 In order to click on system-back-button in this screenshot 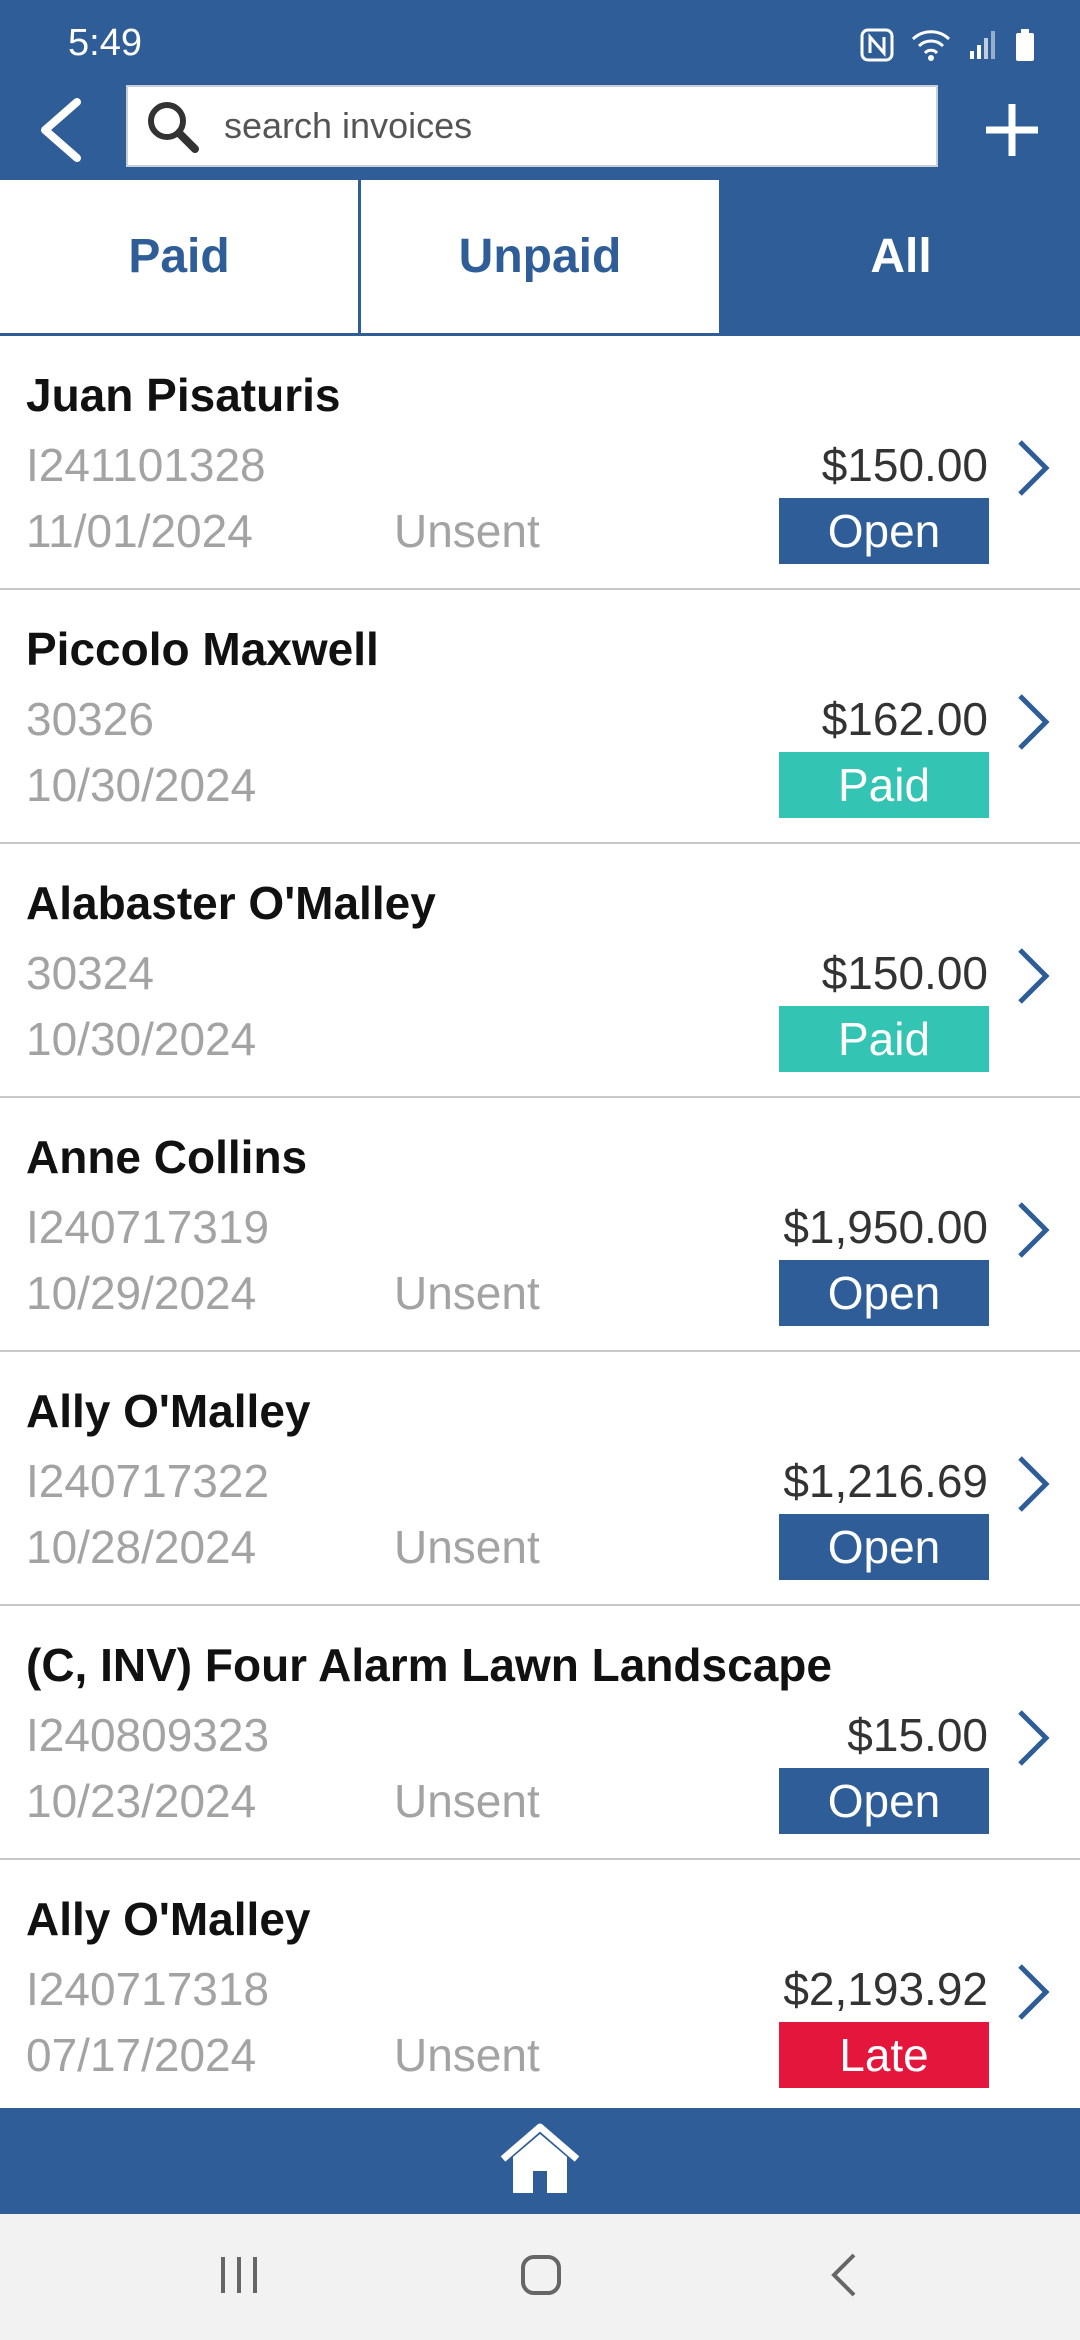, I will do `click(843, 2277)`.